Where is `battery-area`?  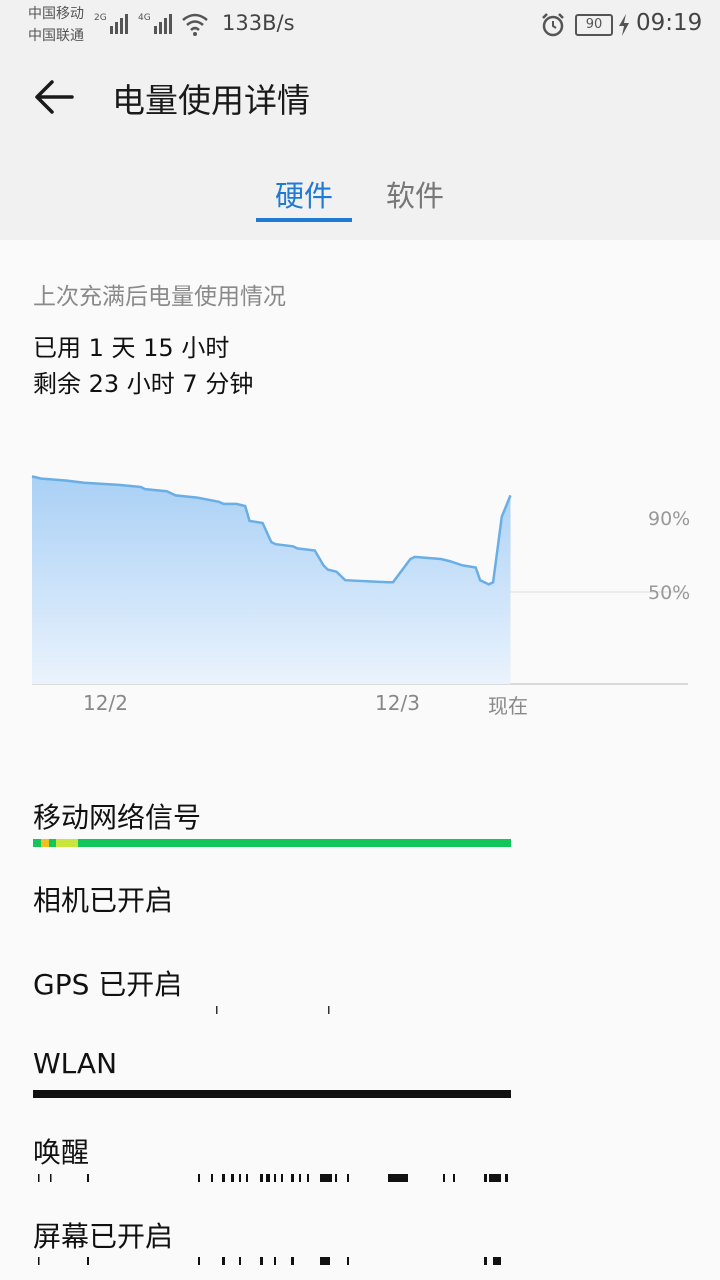 battery-area is located at coordinates (271, 580).